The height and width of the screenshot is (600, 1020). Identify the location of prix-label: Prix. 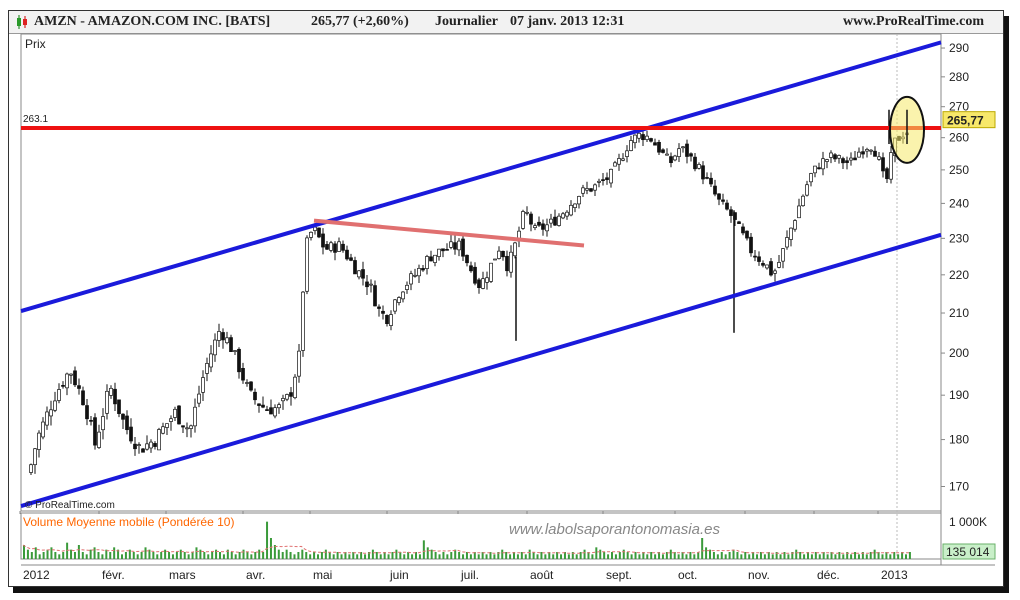
(35, 44).